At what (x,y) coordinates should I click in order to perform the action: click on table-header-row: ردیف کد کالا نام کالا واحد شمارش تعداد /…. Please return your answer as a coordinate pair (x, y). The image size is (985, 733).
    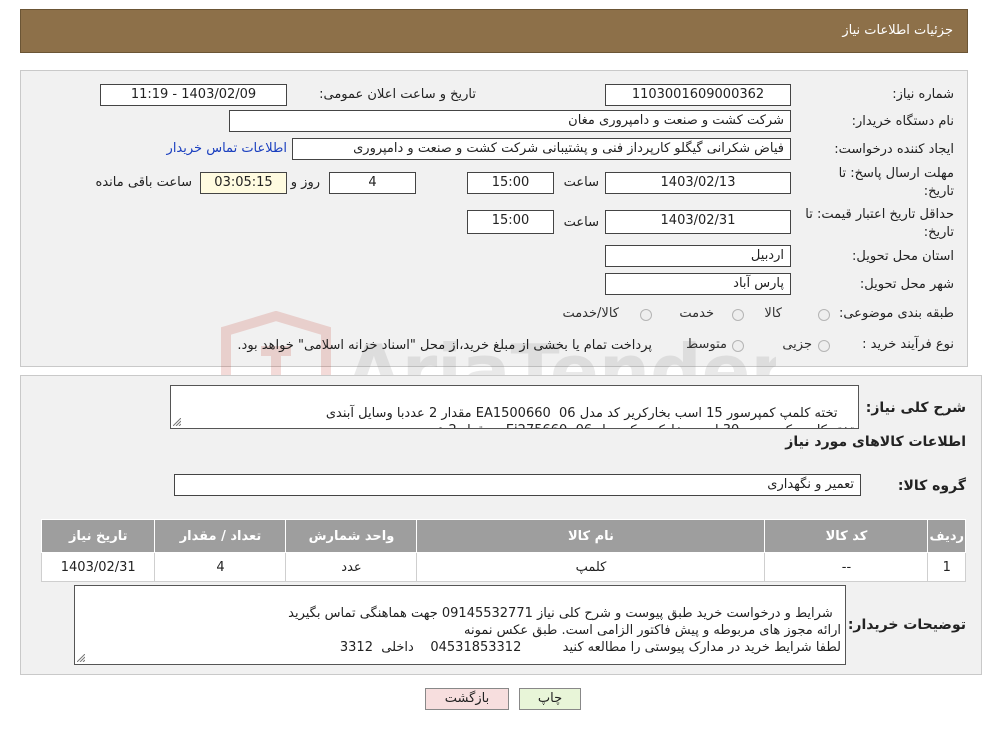
    Looking at the image, I should click on (503, 536).